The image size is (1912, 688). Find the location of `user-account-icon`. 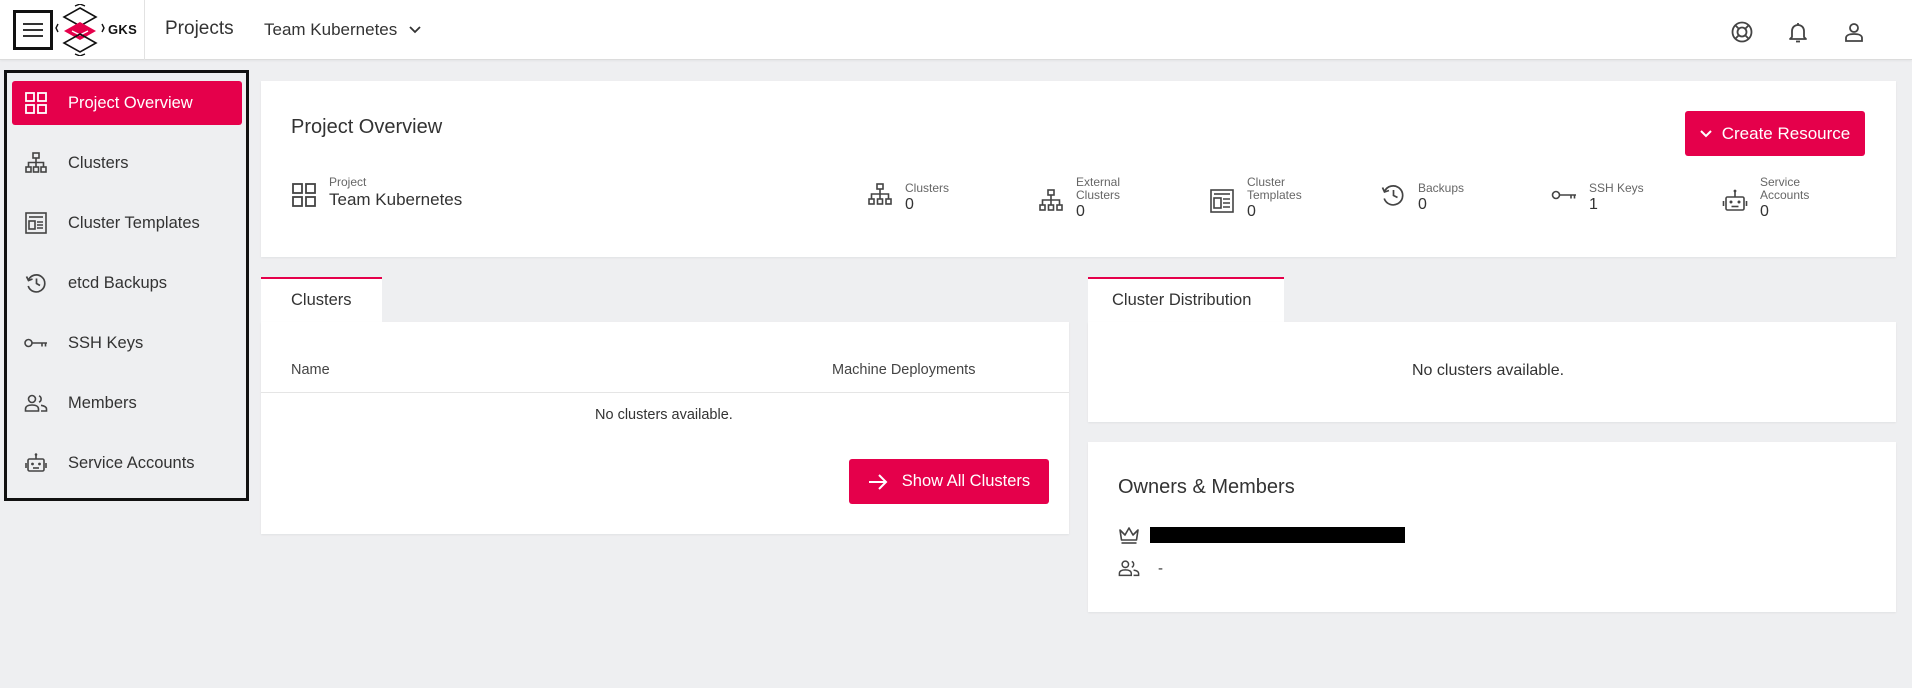

user-account-icon is located at coordinates (1854, 32).